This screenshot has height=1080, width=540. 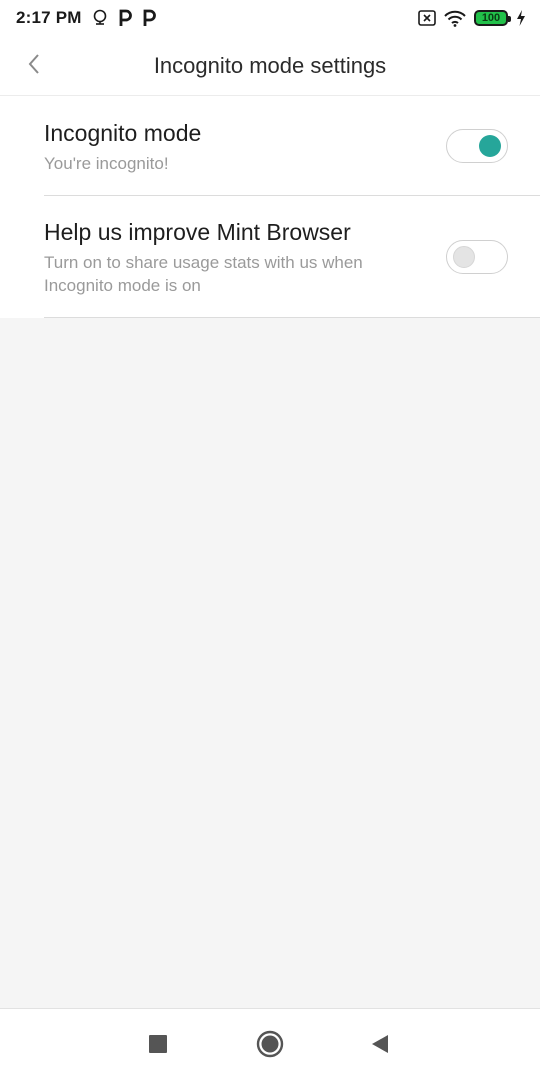 I want to click on recents-button, so click(x=158, y=1046).